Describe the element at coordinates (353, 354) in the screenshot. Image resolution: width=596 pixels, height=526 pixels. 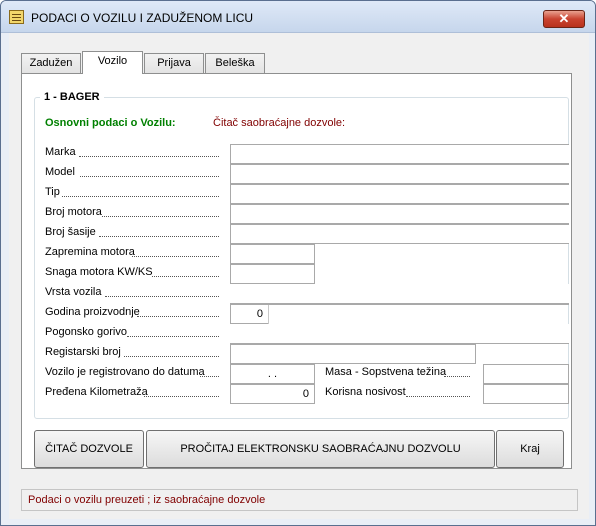
I see `registarski-field` at that location.